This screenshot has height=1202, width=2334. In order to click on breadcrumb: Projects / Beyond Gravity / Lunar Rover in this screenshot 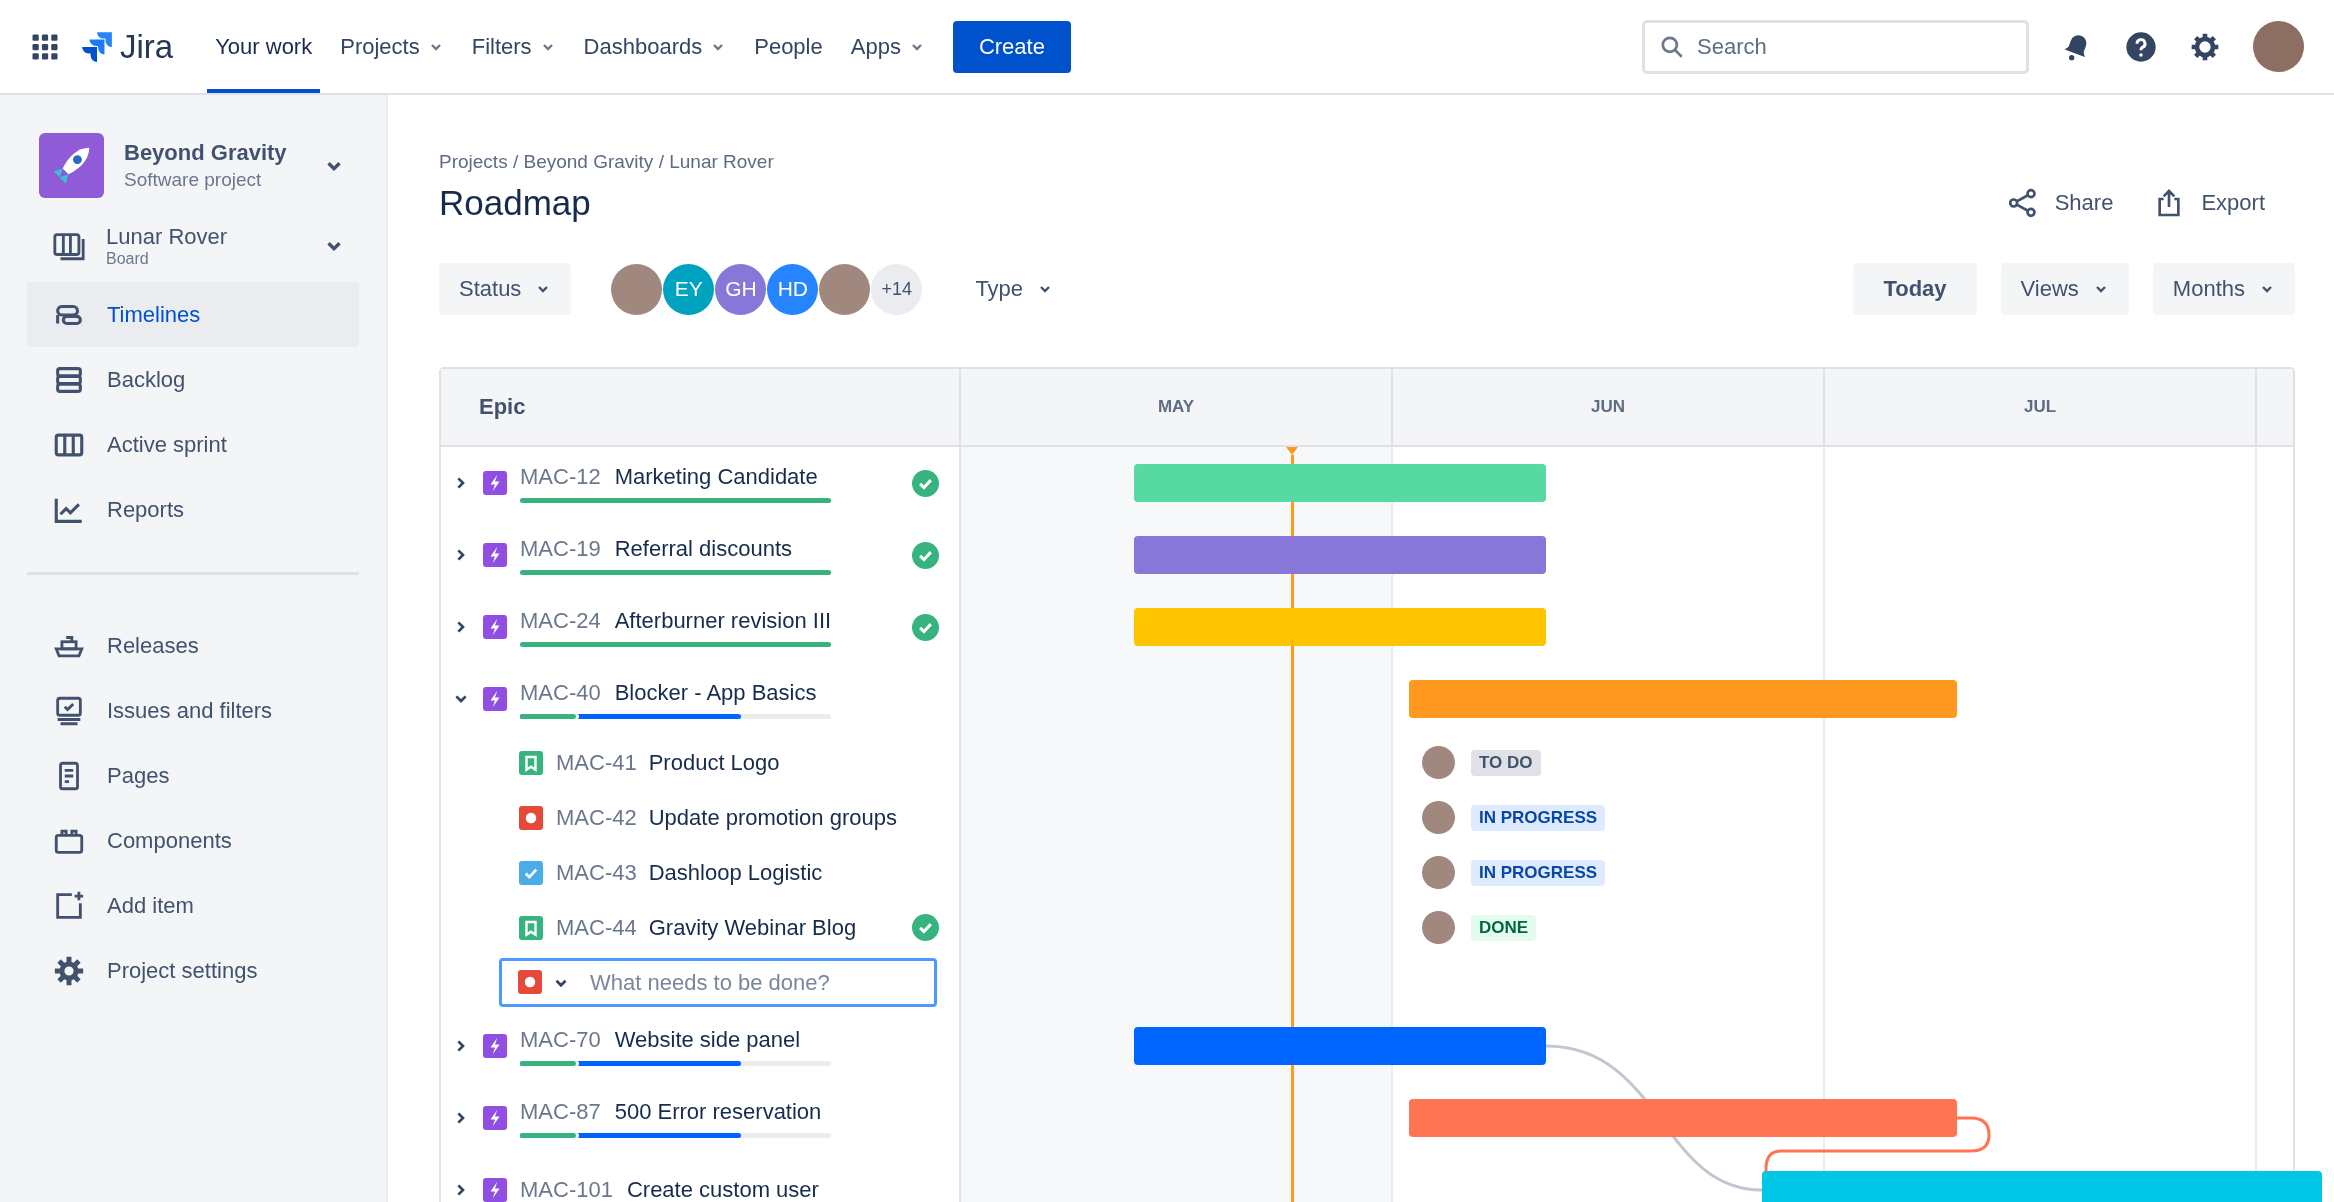, I will do `click(1367, 162)`.